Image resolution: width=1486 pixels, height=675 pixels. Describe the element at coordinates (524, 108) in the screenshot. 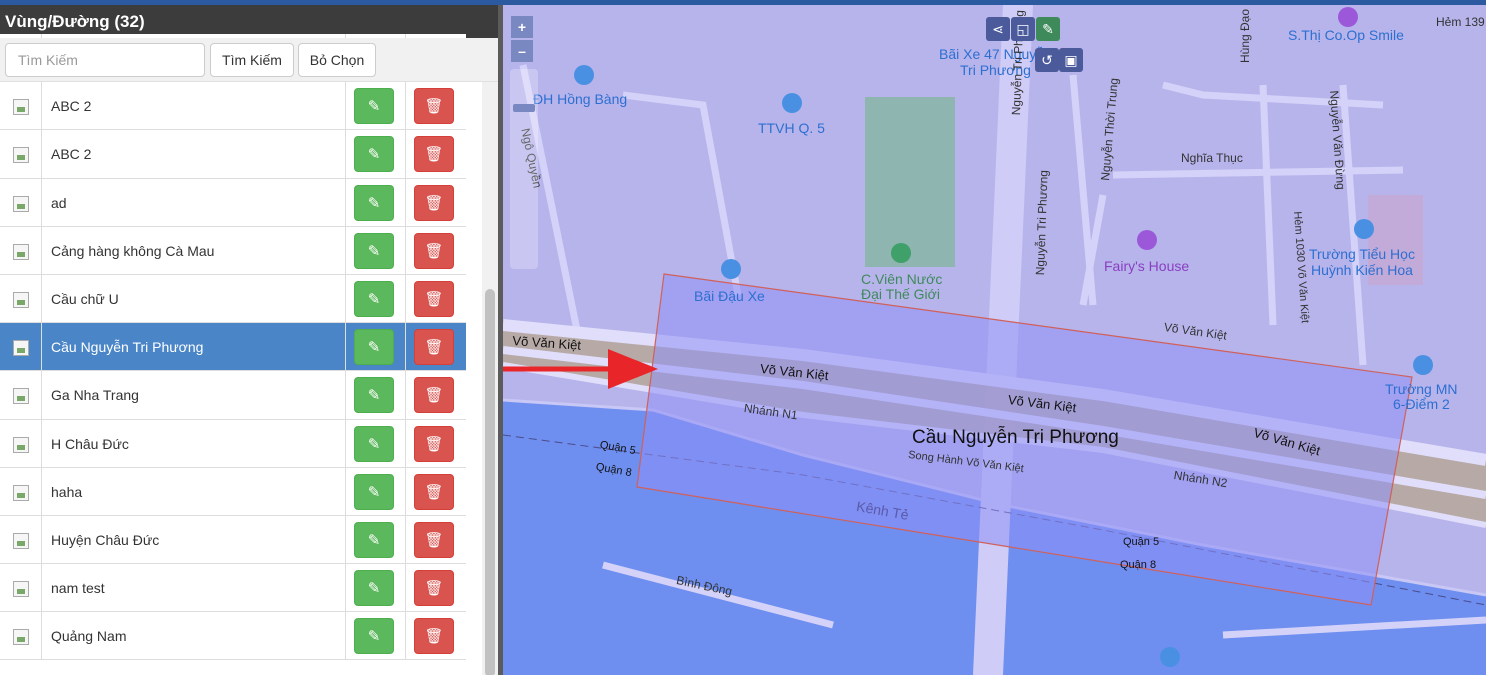

I see `zoom-slider-handle` at that location.